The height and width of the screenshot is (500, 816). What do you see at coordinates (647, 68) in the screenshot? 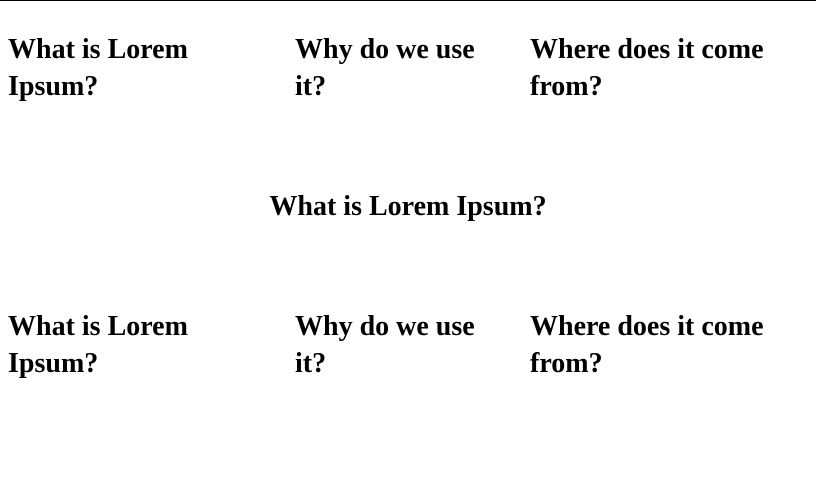
I see `top-row-heading-where: Where does it come from?` at bounding box center [647, 68].